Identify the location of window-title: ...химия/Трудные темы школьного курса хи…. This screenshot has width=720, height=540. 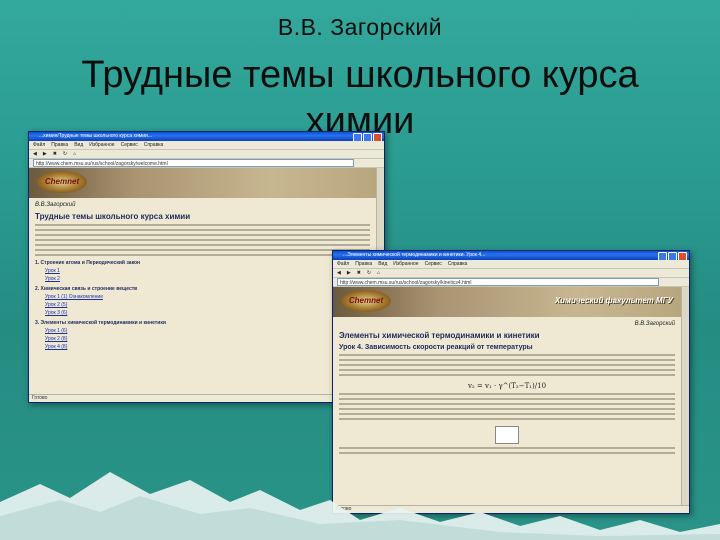
(95, 136).